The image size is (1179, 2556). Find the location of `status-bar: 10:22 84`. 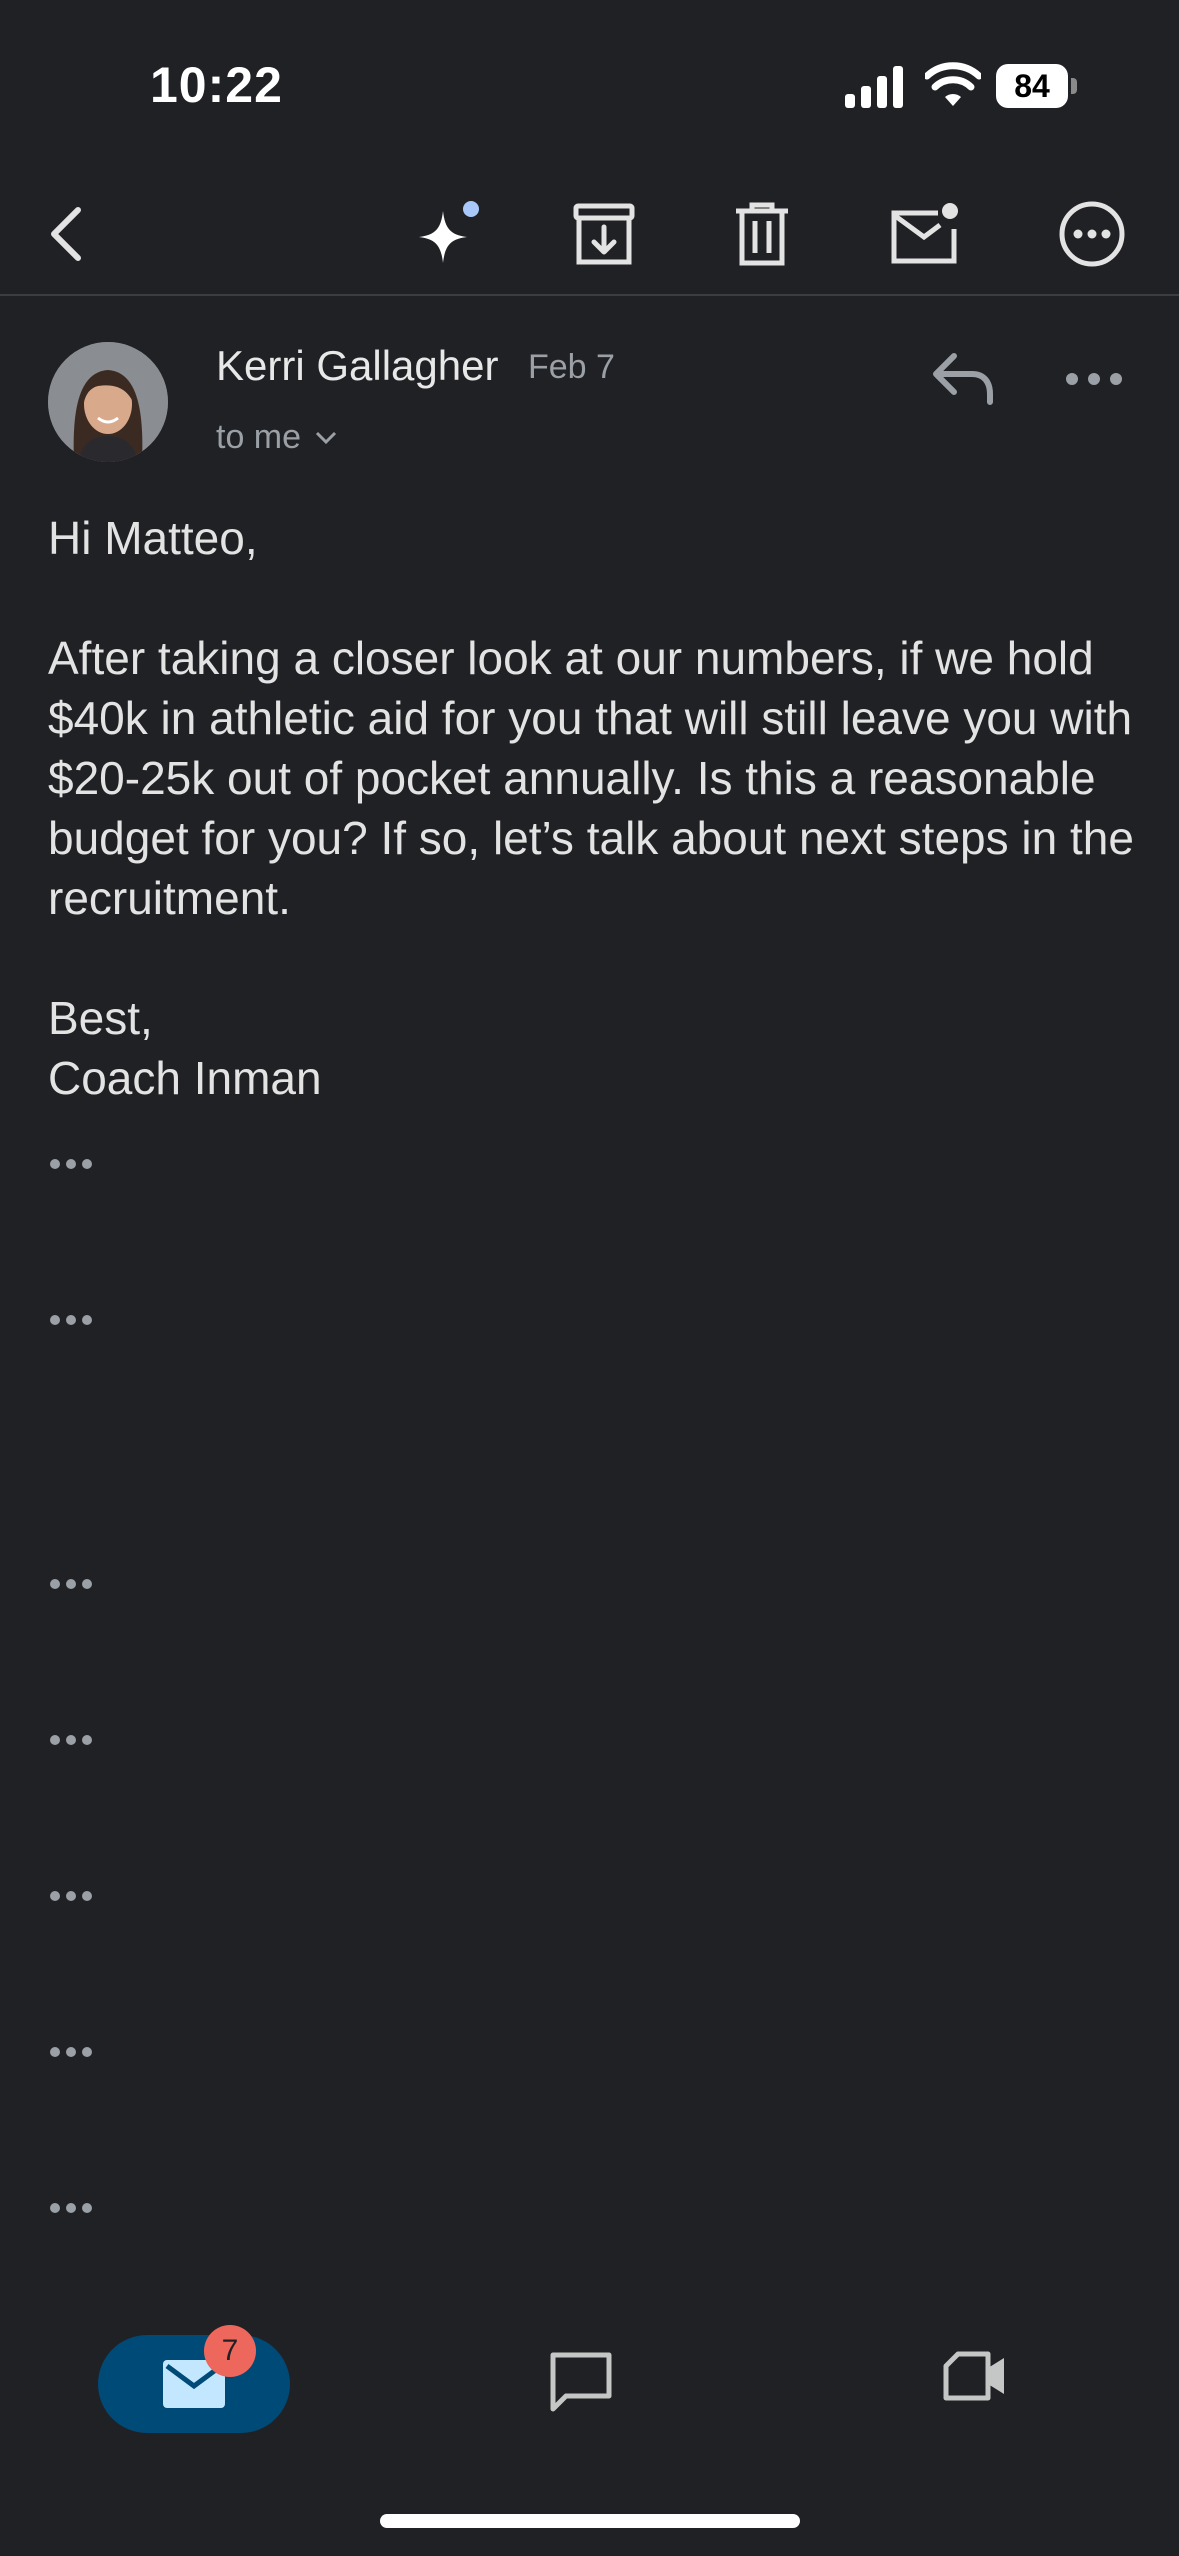

status-bar: 10:22 84 is located at coordinates (589, 85).